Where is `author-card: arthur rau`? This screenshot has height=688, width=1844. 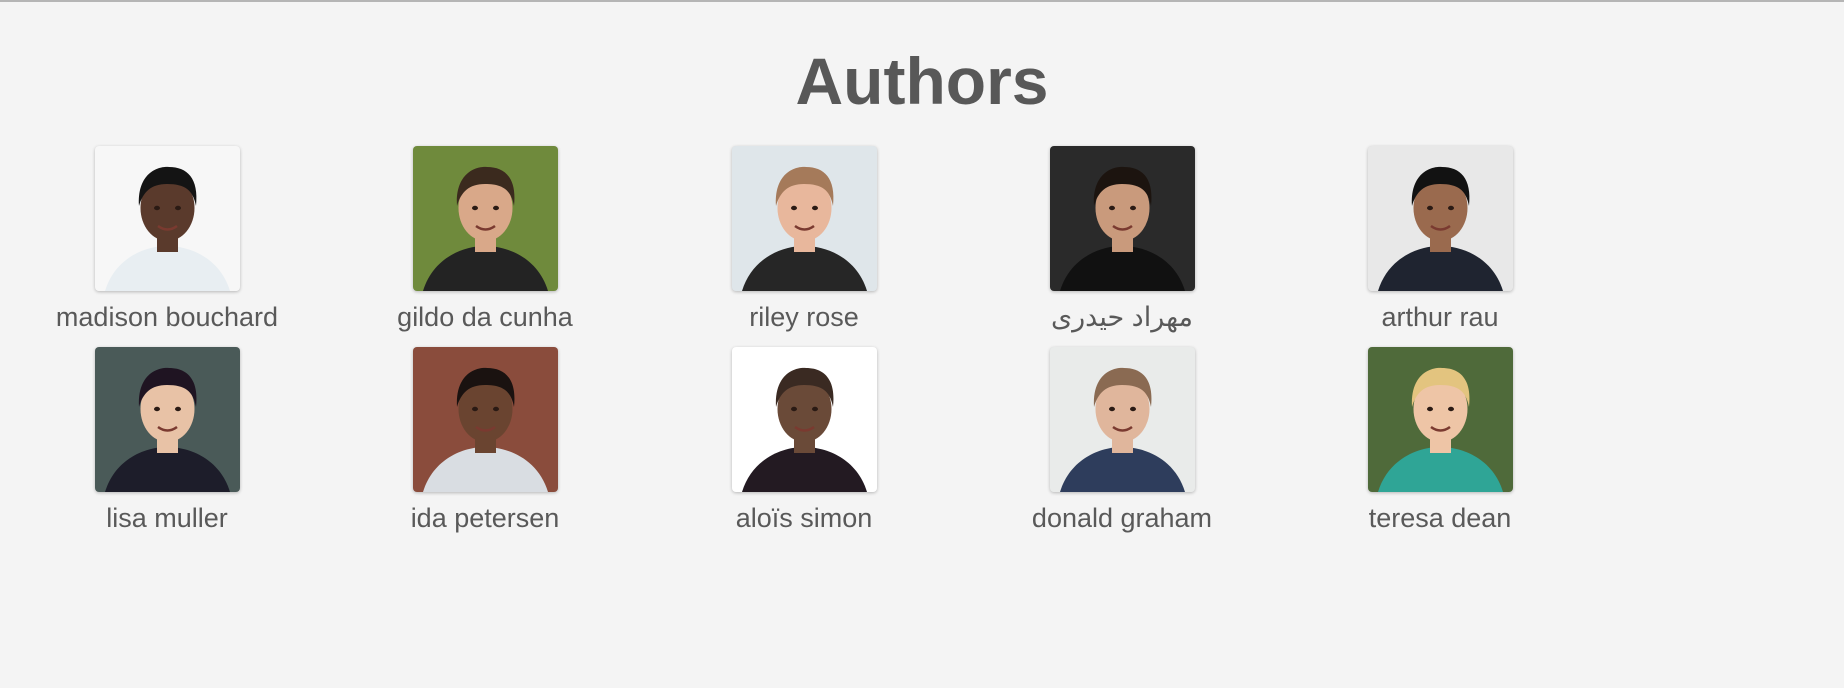
author-card: arthur rau is located at coordinates (1440, 239).